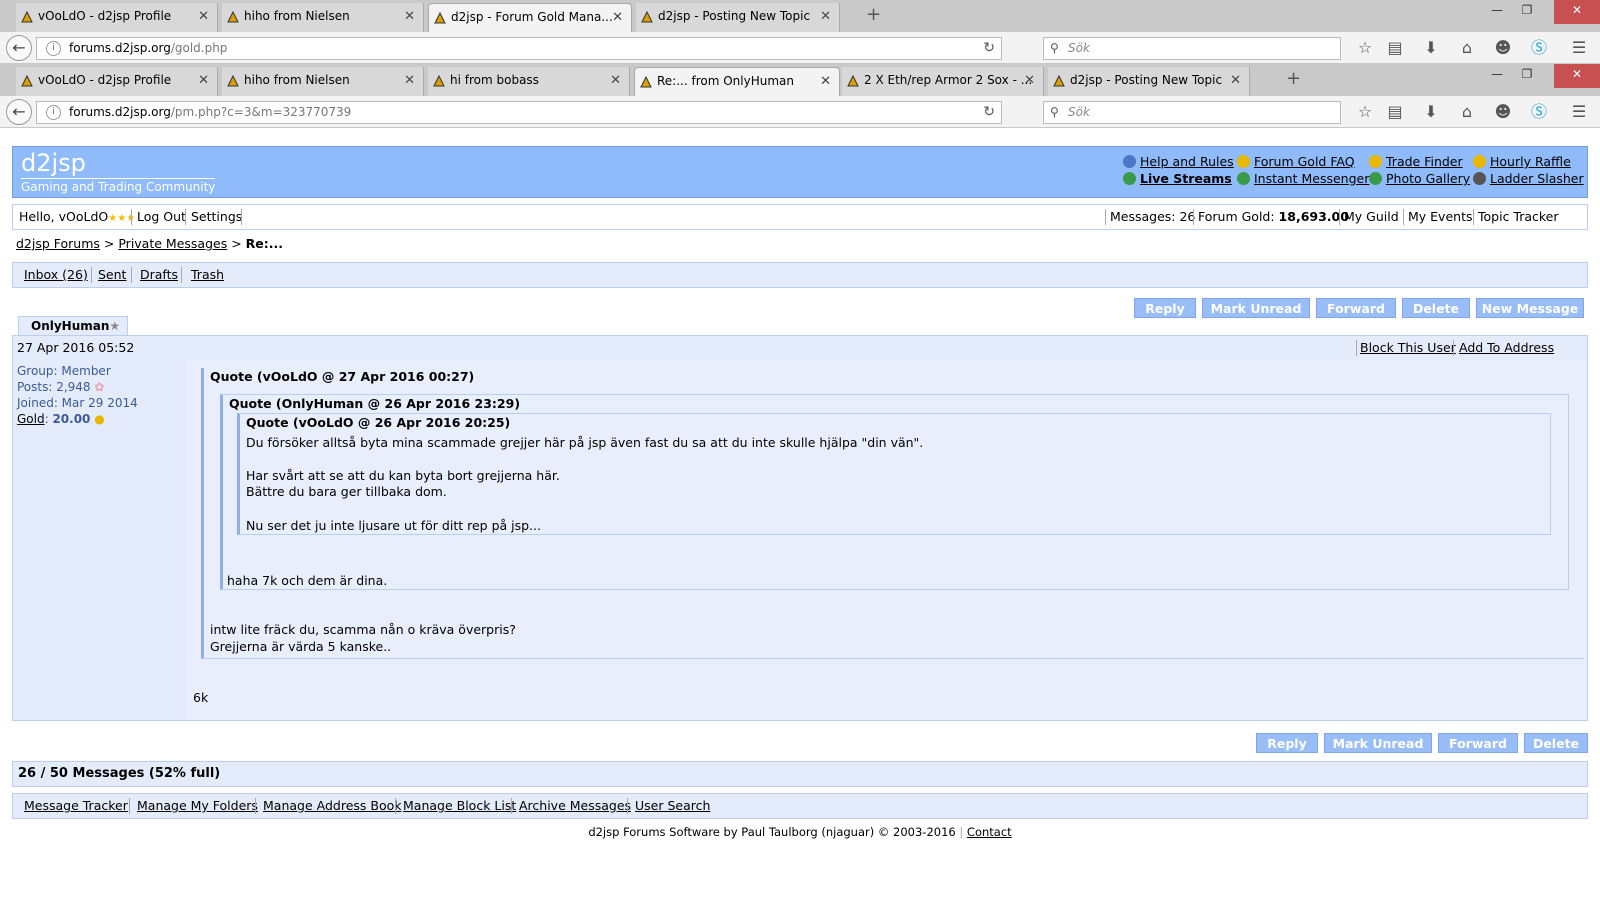  What do you see at coordinates (197, 806) in the screenshot?
I see `manage-folders-link: Manage My Folders` at bounding box center [197, 806].